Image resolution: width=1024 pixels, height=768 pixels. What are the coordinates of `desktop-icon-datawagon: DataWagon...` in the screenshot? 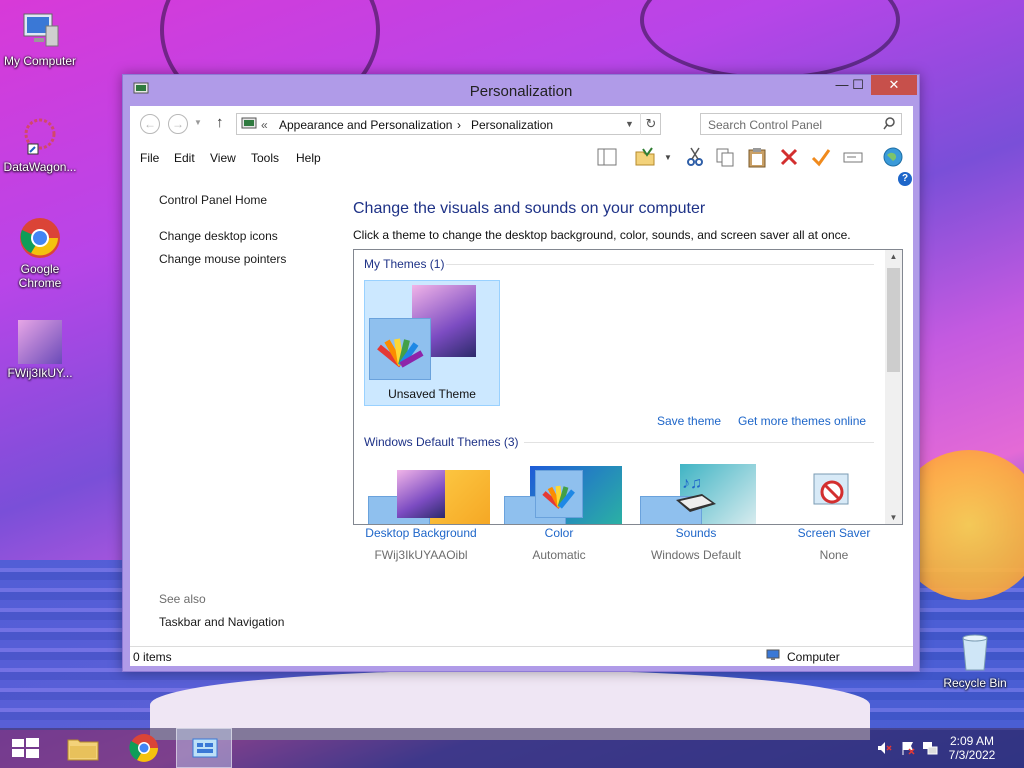 It's located at (40, 144).